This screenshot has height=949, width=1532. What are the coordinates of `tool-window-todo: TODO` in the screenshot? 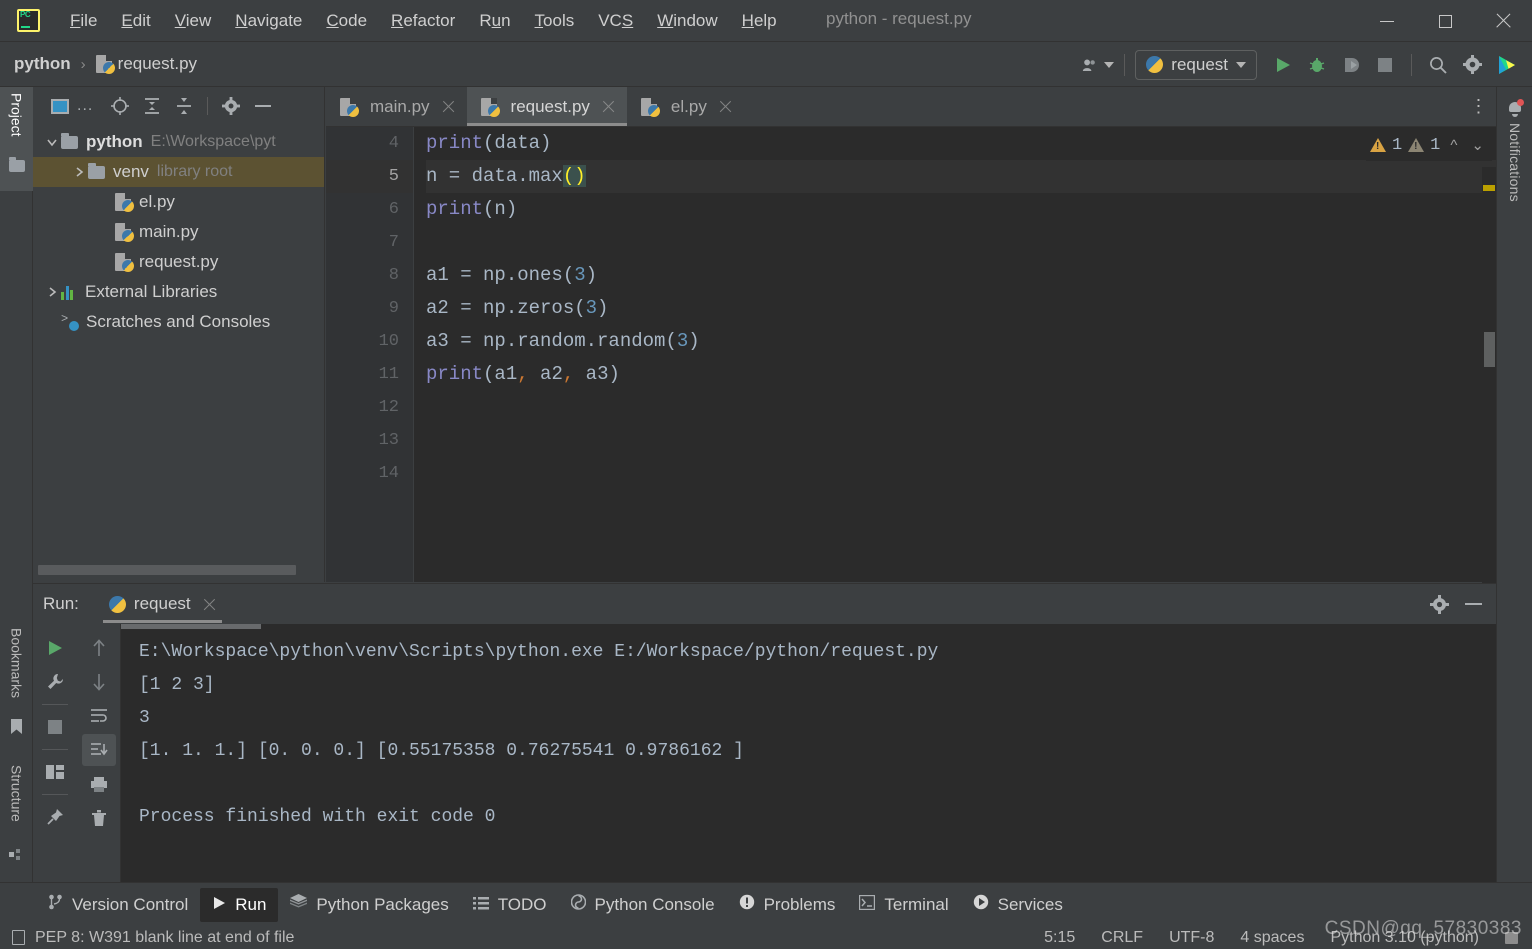 It's located at (510, 905).